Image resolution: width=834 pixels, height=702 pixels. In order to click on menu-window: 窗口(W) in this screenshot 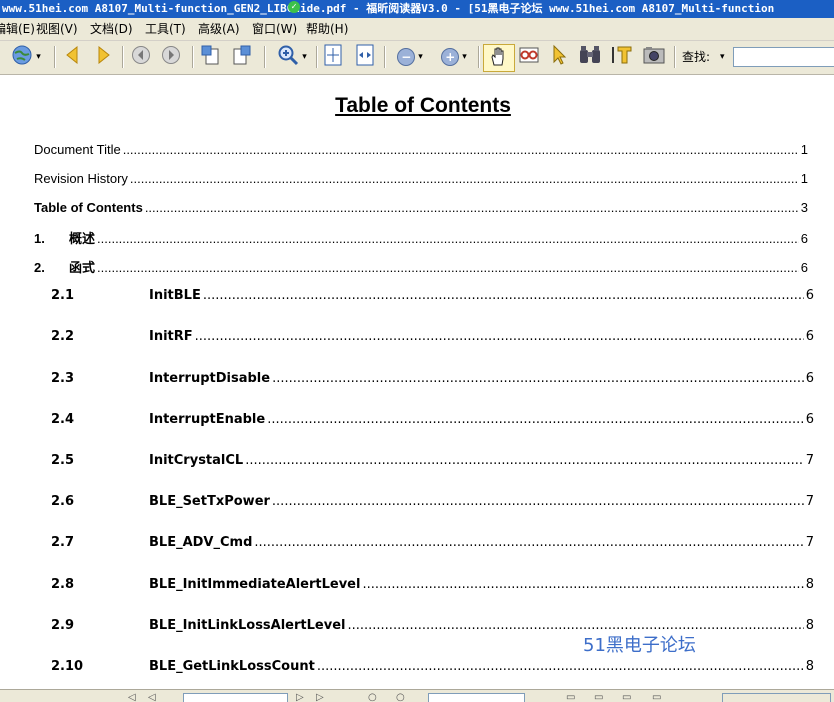, I will do `click(274, 29)`.